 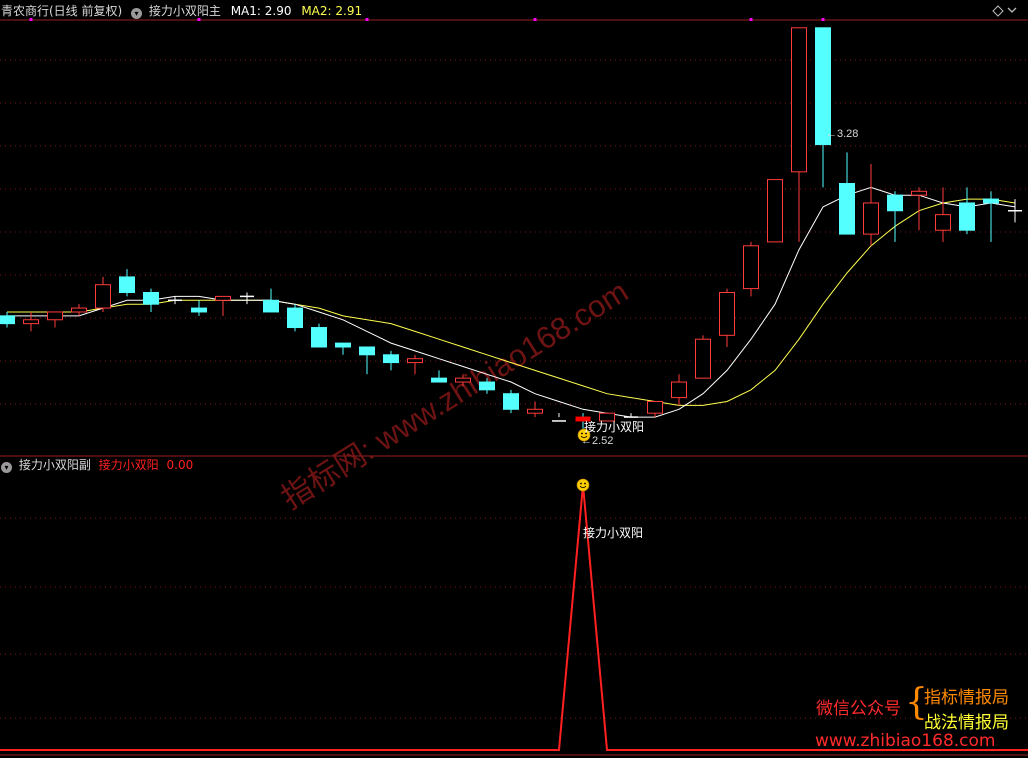 What do you see at coordinates (316, 11) in the screenshot?
I see `ma2-label: MA2:` at bounding box center [316, 11].